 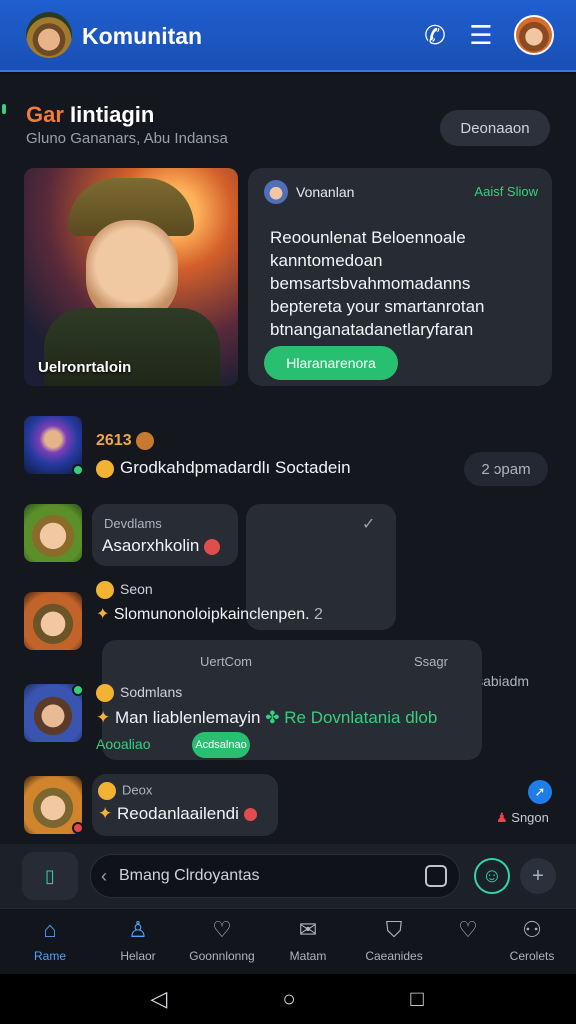 I want to click on inline-action-button: Acdsalnao, so click(x=221, y=745).